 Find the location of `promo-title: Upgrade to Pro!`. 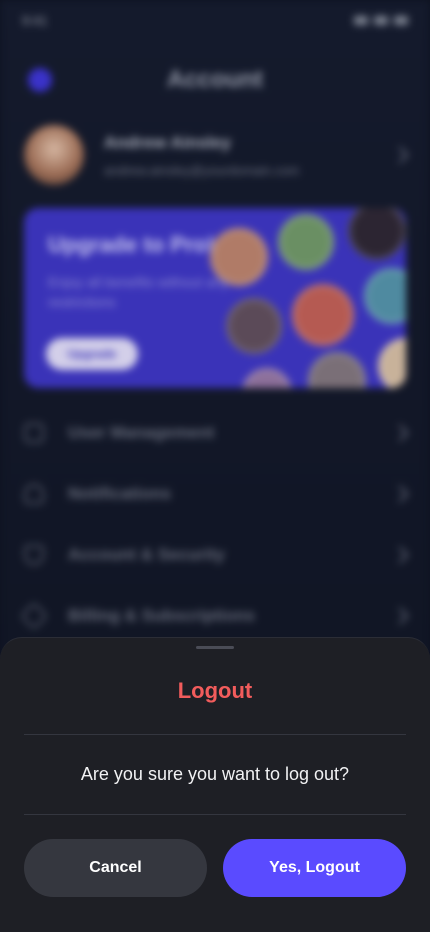

promo-title: Upgrade to Pro! is located at coordinates (131, 244).